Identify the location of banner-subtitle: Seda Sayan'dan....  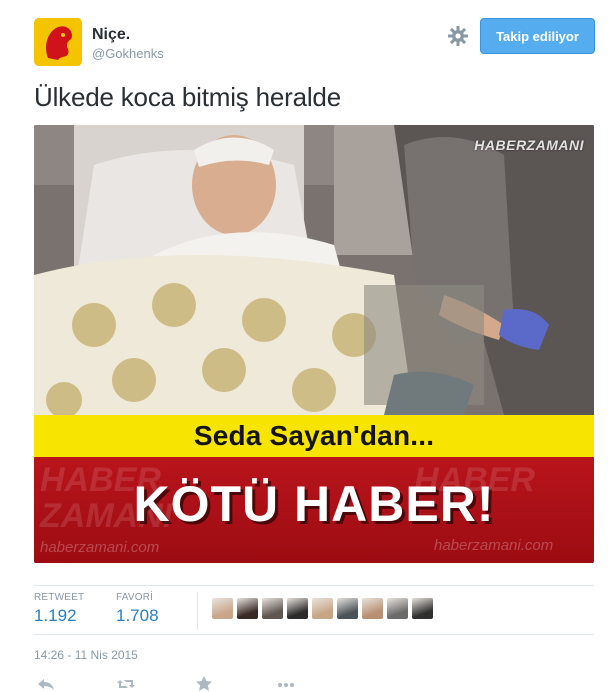
(314, 435).